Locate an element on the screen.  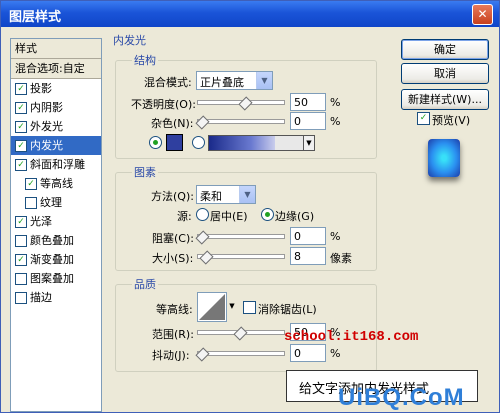
source-edge-label: 边缘(G) is located at coordinates (295, 216).